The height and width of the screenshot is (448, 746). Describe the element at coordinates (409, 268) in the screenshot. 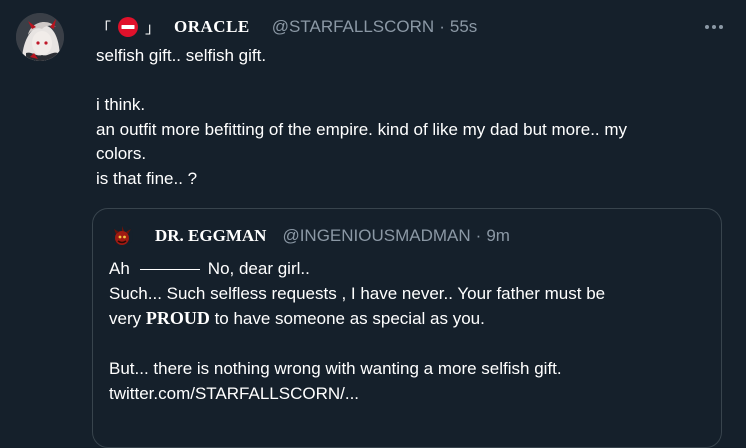

I see `quote-text-line: Ah No, dear girl..` at that location.